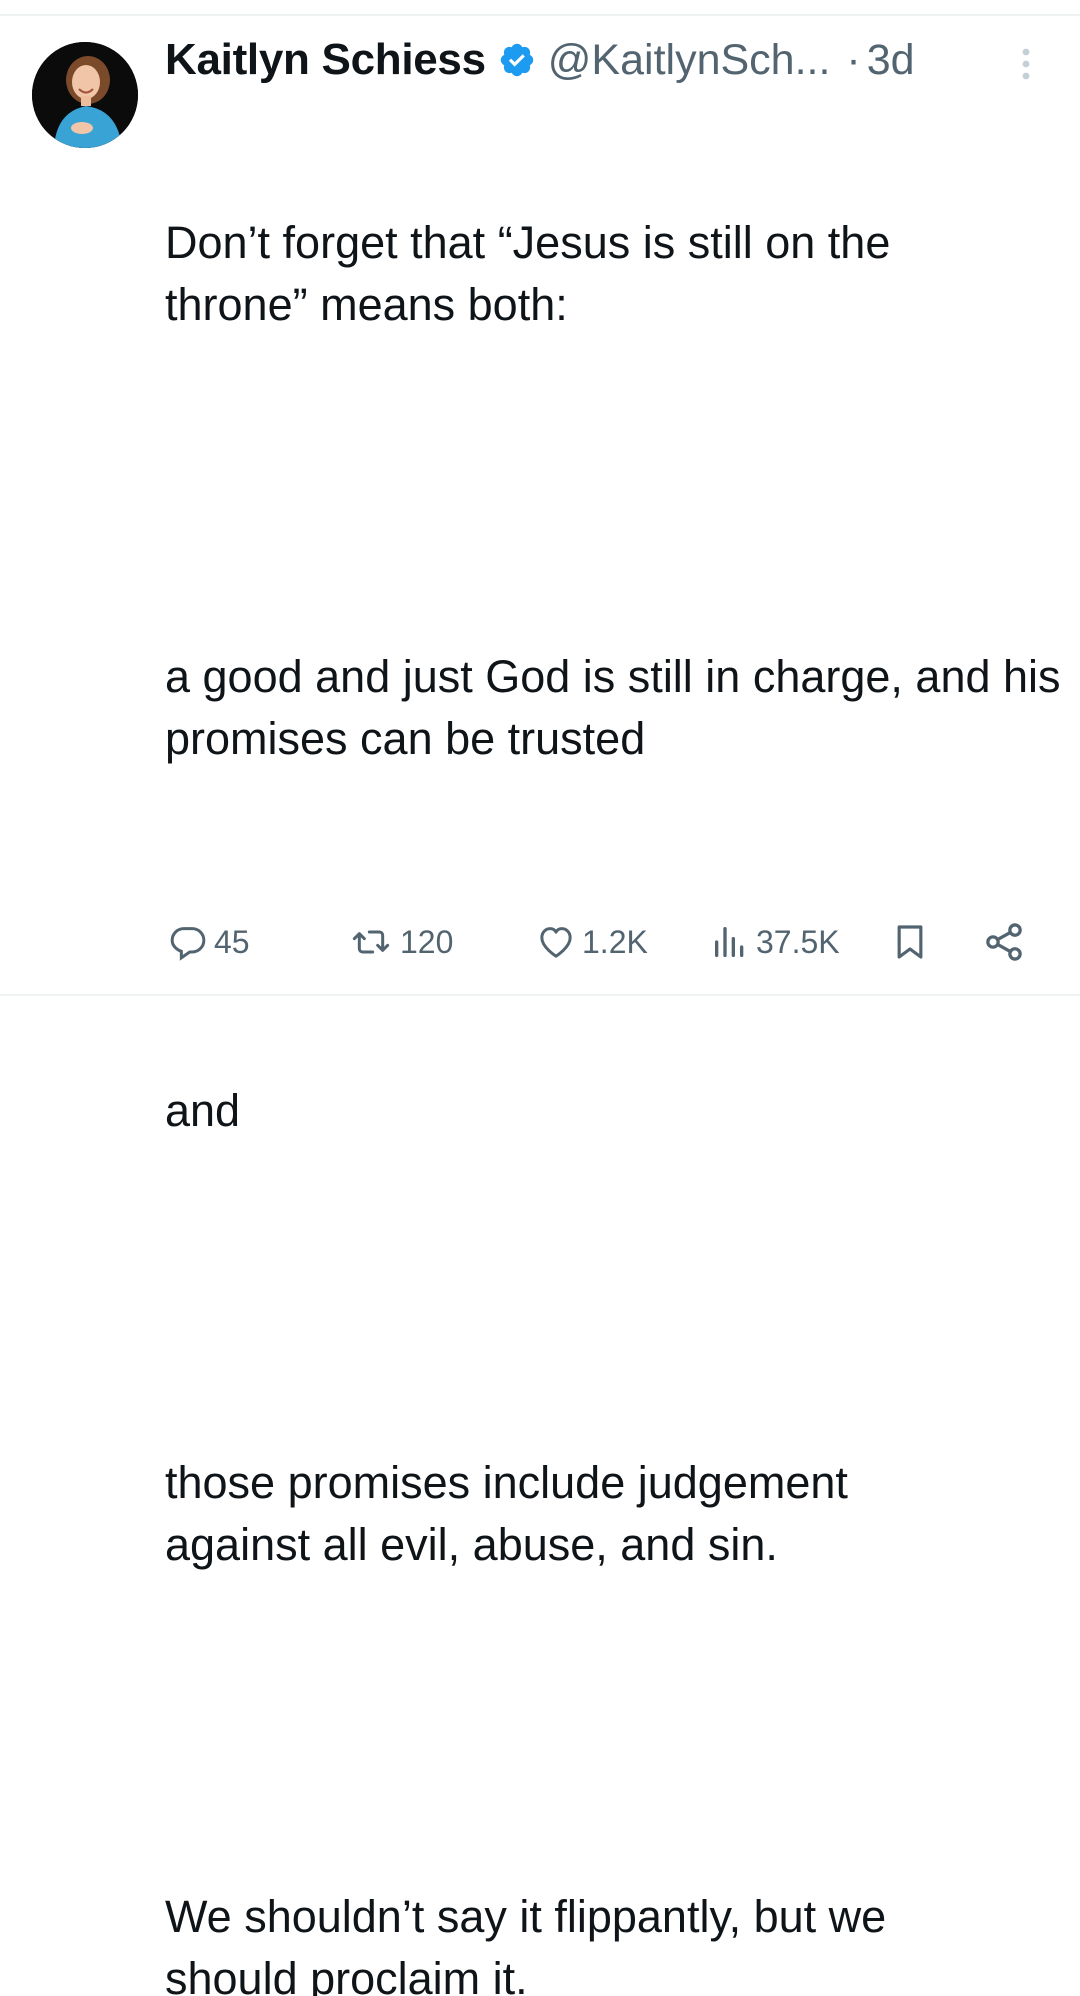  Describe the element at coordinates (325, 60) in the screenshot. I see `author-display-name: Kaitlyn Schiess` at that location.